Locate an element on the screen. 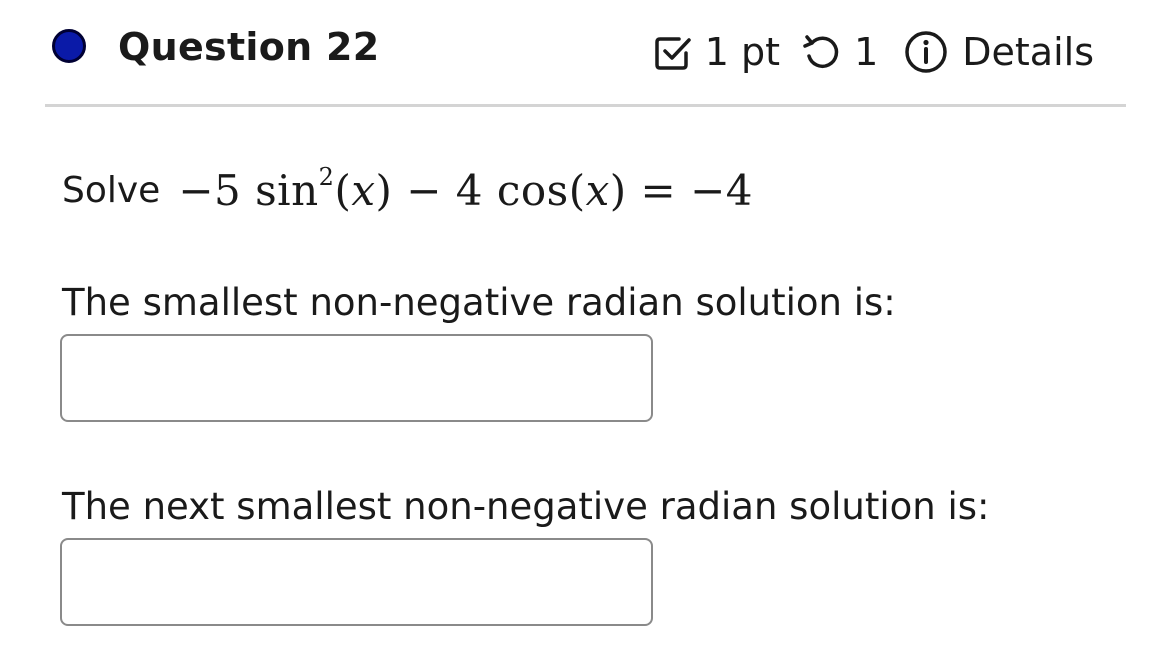 This screenshot has height=653, width=1170. equation-part-2: (𝑥) − 4 cos(𝑥) = −4 is located at coordinates (543, 190).